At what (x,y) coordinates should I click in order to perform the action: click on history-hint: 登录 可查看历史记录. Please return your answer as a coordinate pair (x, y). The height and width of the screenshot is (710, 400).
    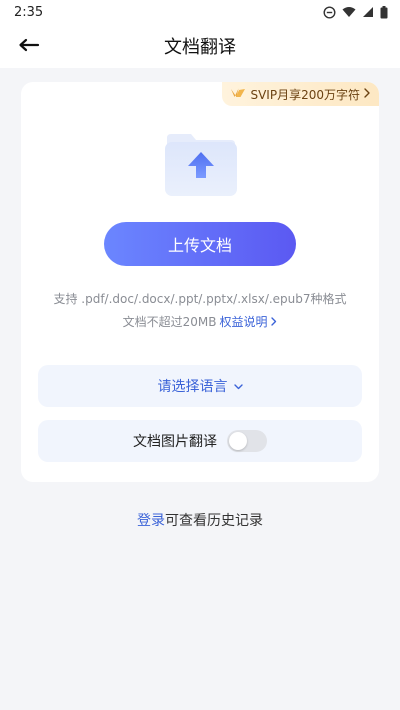
    Looking at the image, I should click on (200, 520).